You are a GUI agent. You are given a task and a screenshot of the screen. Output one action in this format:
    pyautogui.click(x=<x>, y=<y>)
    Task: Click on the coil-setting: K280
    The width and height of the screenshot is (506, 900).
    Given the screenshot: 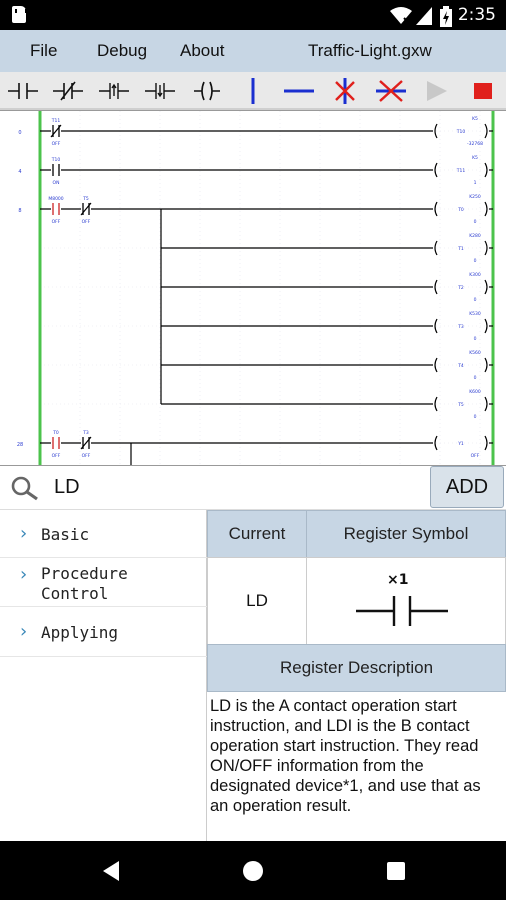 What is the action you would take?
    pyautogui.click(x=475, y=236)
    